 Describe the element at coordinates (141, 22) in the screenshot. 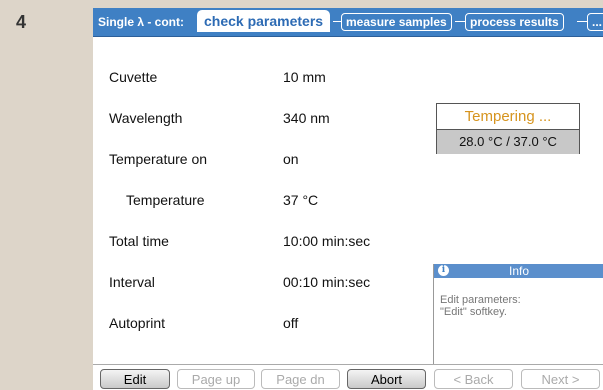

I see `mode-label: Single λ - cont:` at that location.